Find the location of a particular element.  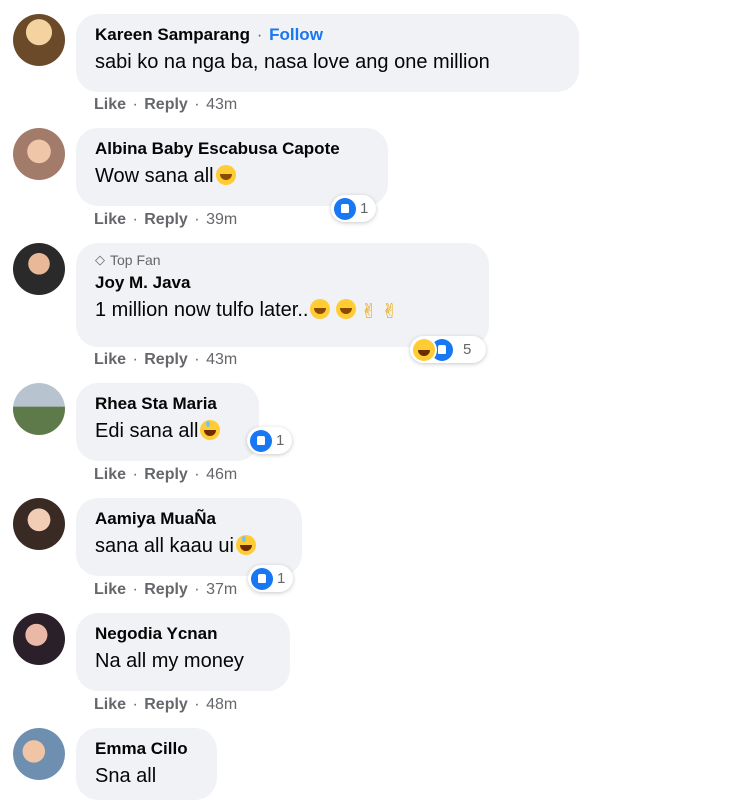

commenter-name: Negodia Ycnan is located at coordinates (182, 634).